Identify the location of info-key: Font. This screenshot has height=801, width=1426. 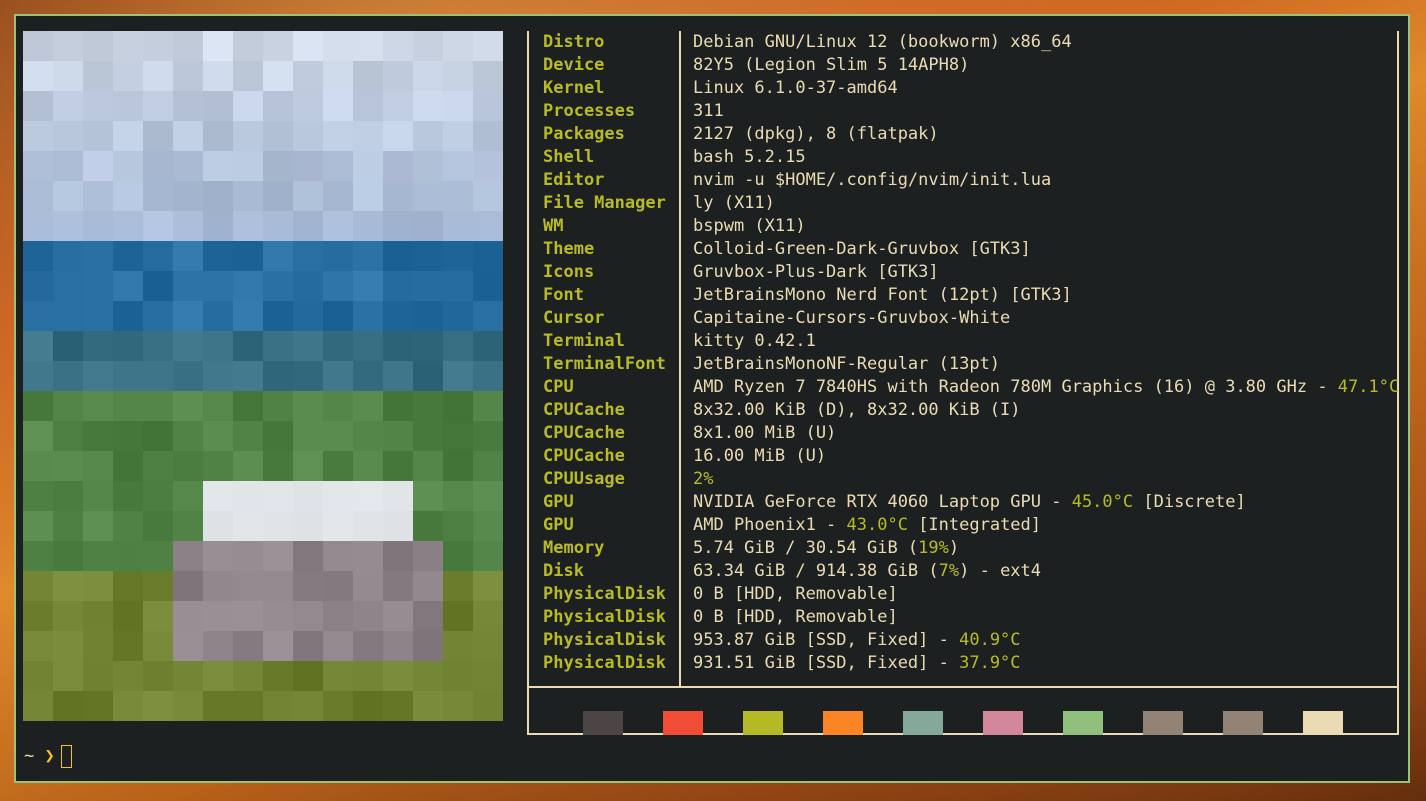
(563, 295).